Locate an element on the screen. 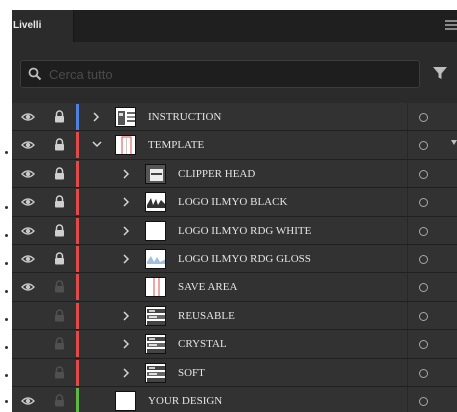  layer-row: LOGO ILMYO RDG GLOSS is located at coordinates (234, 259).